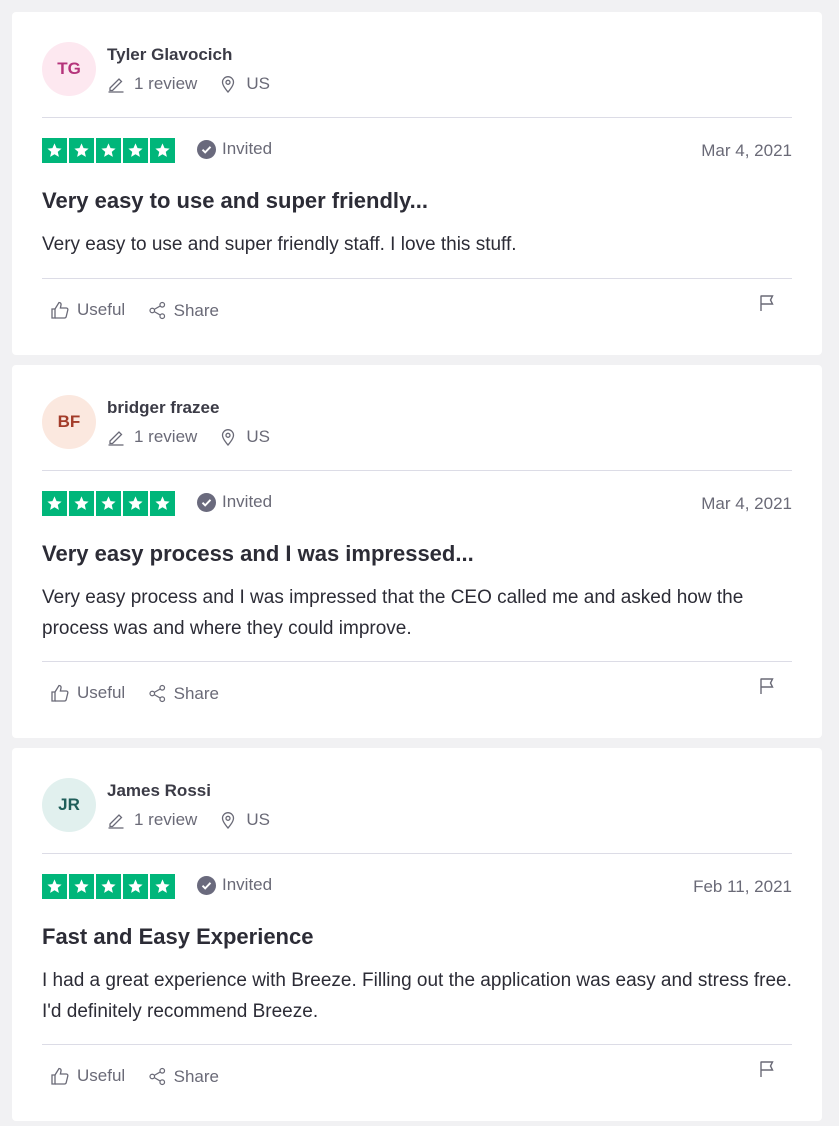  I want to click on avatar: JR, so click(69, 805).